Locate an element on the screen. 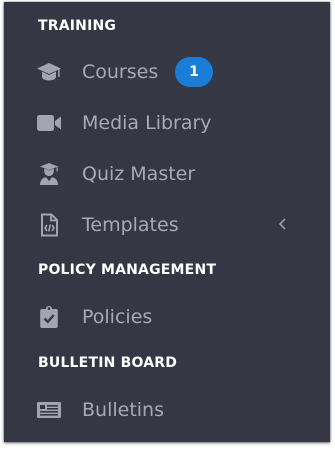 Image resolution: width=335 pixels, height=451 pixels. sidebar-item-label: Policies is located at coordinates (117, 317).